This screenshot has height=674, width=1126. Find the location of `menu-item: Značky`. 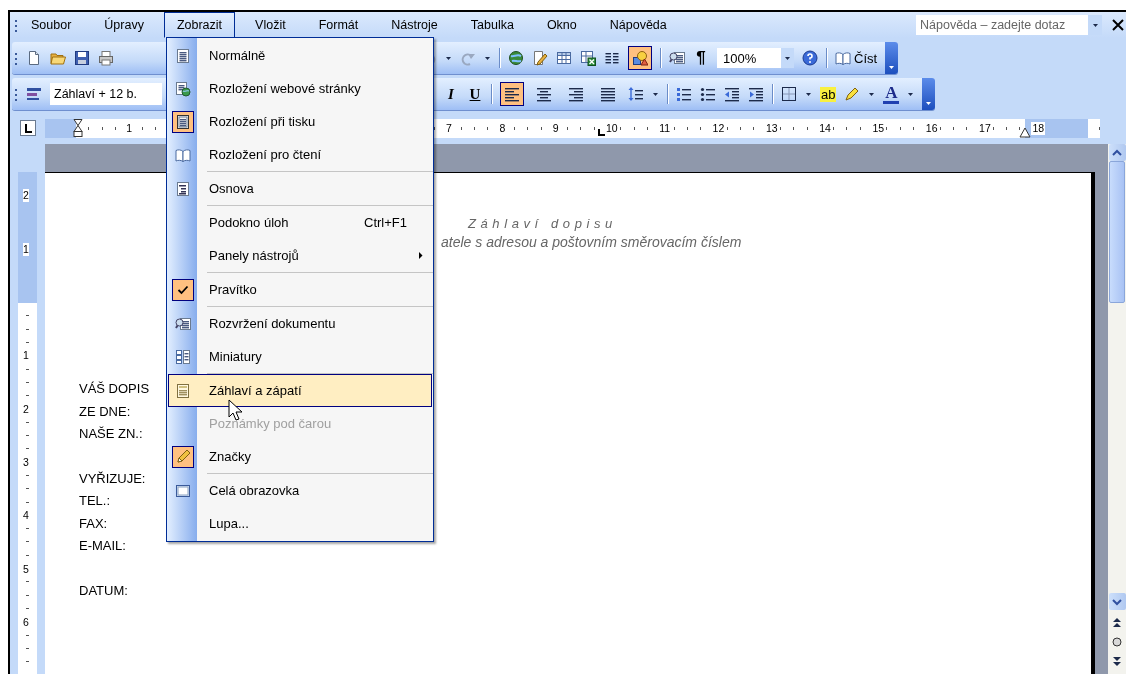

menu-item: Značky is located at coordinates (300, 456).